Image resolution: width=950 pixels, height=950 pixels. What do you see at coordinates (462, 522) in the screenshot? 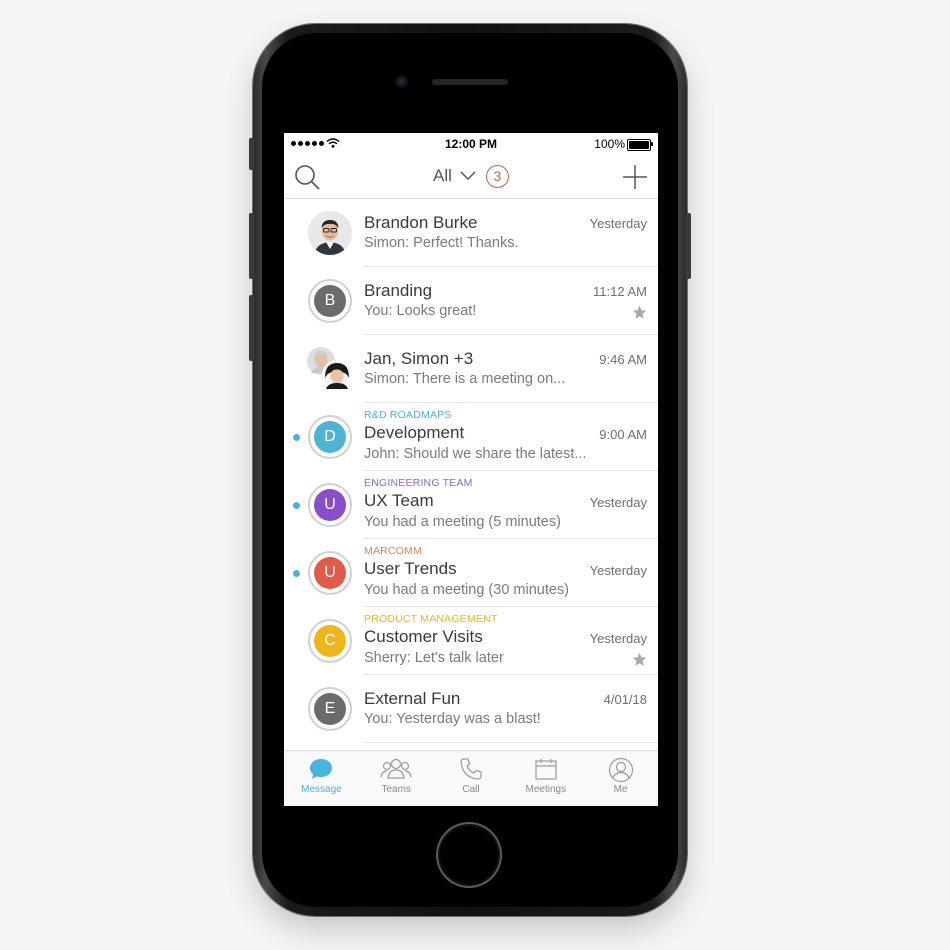
I see `message-preview: You had a meeting (5 minutes)` at bounding box center [462, 522].